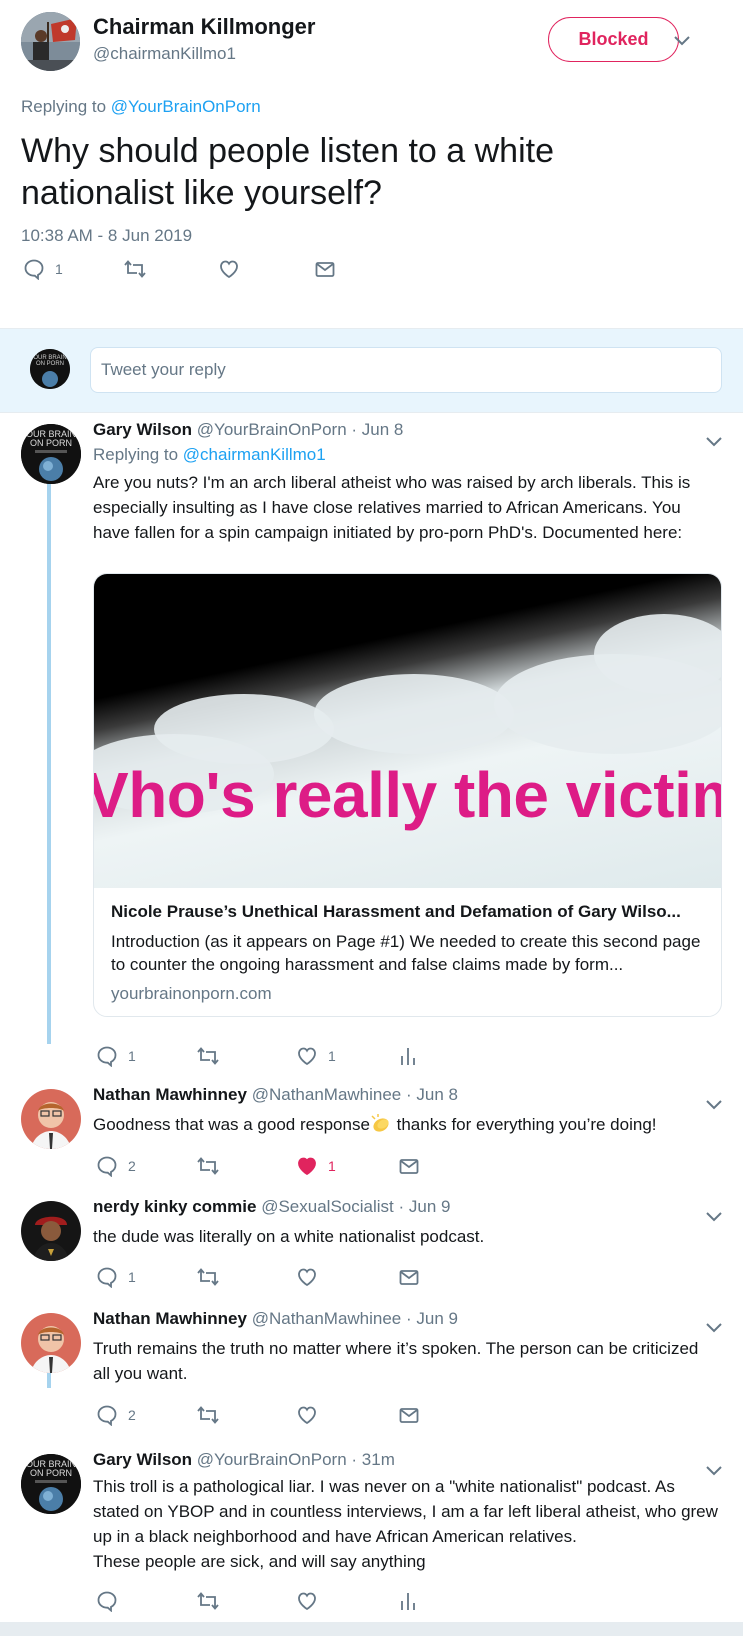 The height and width of the screenshot is (1636, 743). Describe the element at coordinates (406, 370) in the screenshot. I see `reply-input: Tweet your reply` at that location.